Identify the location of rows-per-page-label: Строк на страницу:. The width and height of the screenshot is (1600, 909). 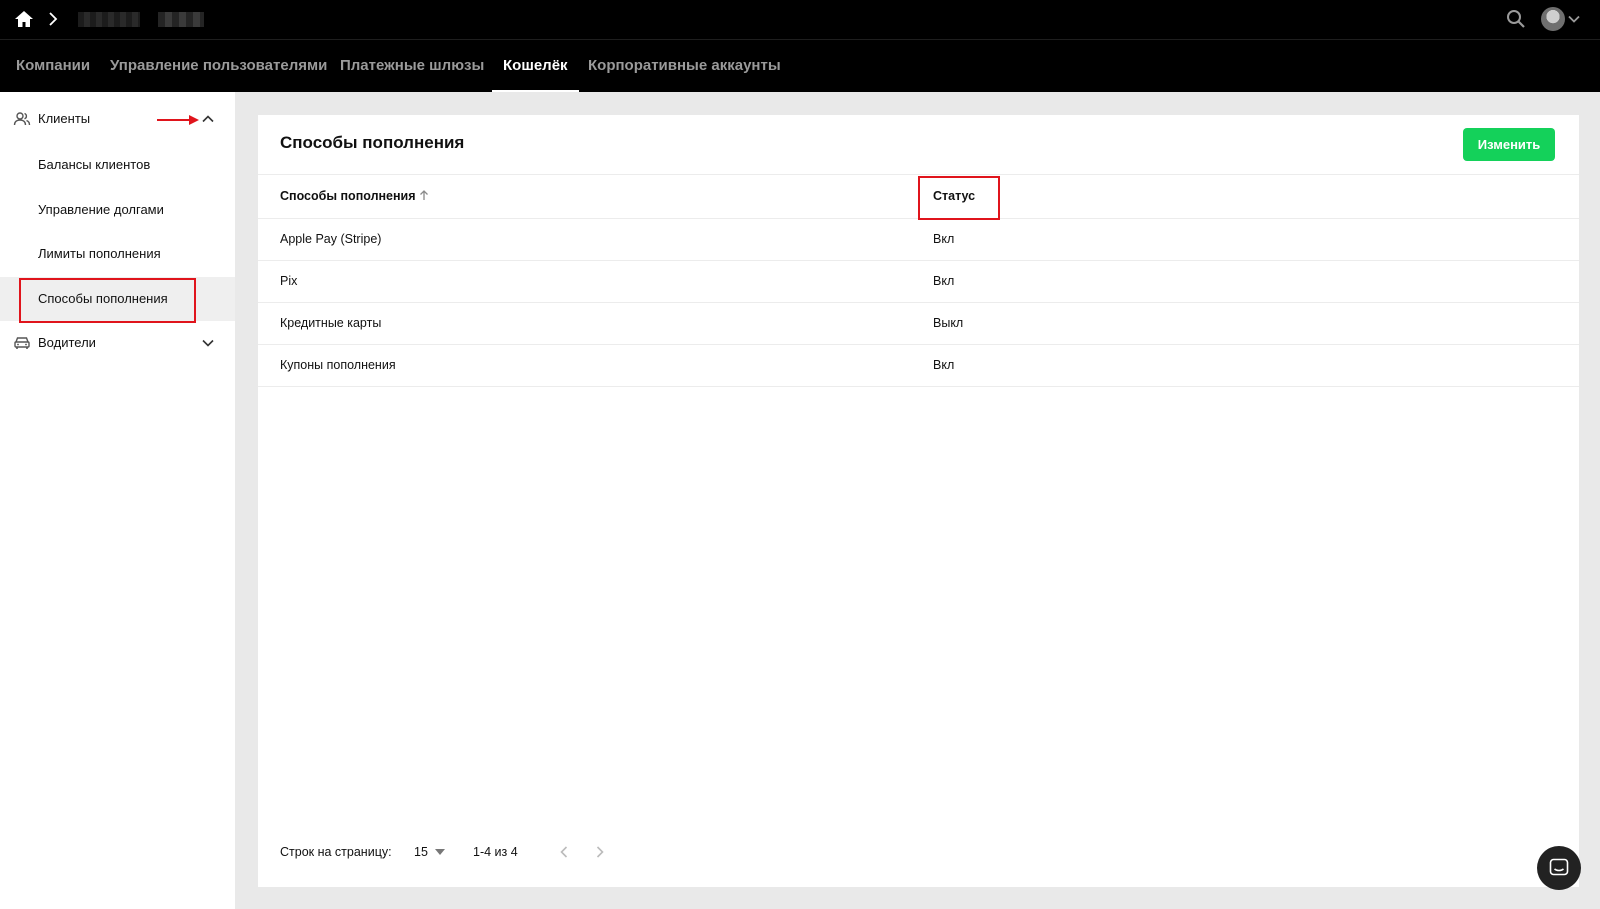
(336, 852).